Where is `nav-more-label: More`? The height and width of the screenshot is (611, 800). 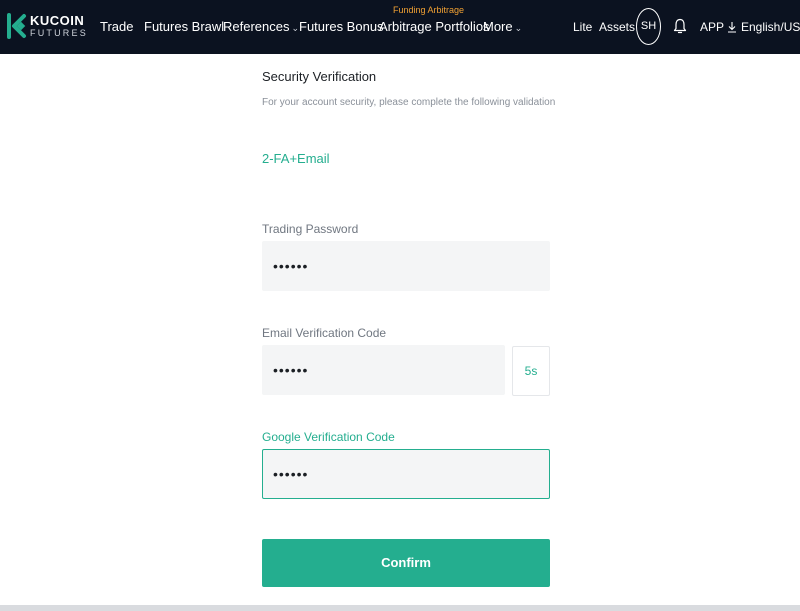
nav-more-label: More is located at coordinates (498, 26).